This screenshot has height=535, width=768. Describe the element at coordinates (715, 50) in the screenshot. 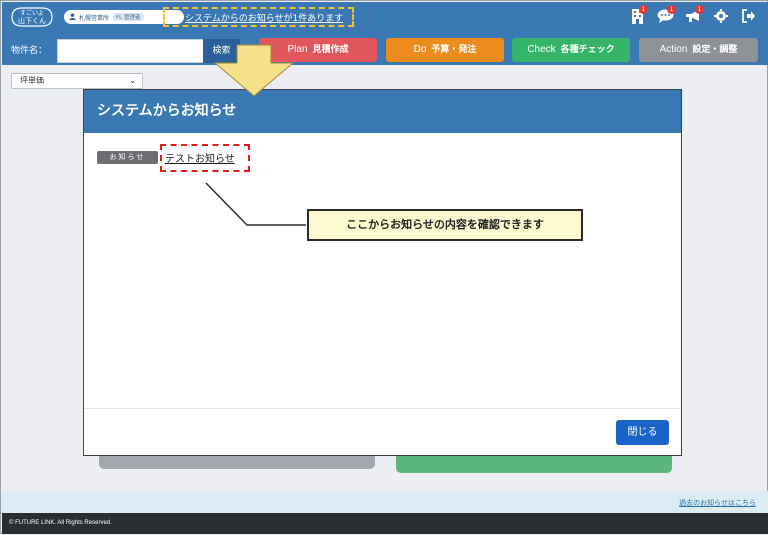

I see `action-jp-label: 設定・調整` at that location.